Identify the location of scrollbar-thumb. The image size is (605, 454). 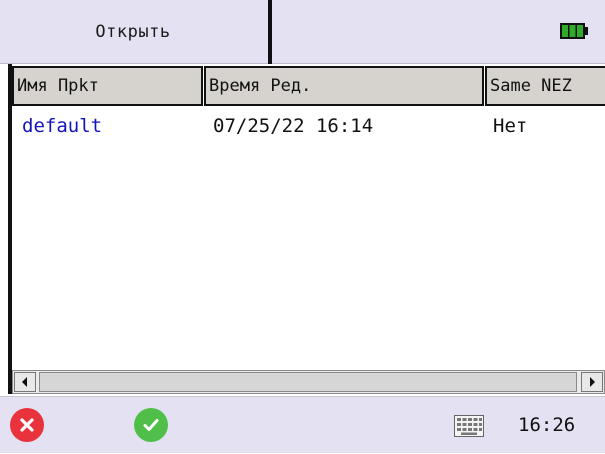
(308, 382).